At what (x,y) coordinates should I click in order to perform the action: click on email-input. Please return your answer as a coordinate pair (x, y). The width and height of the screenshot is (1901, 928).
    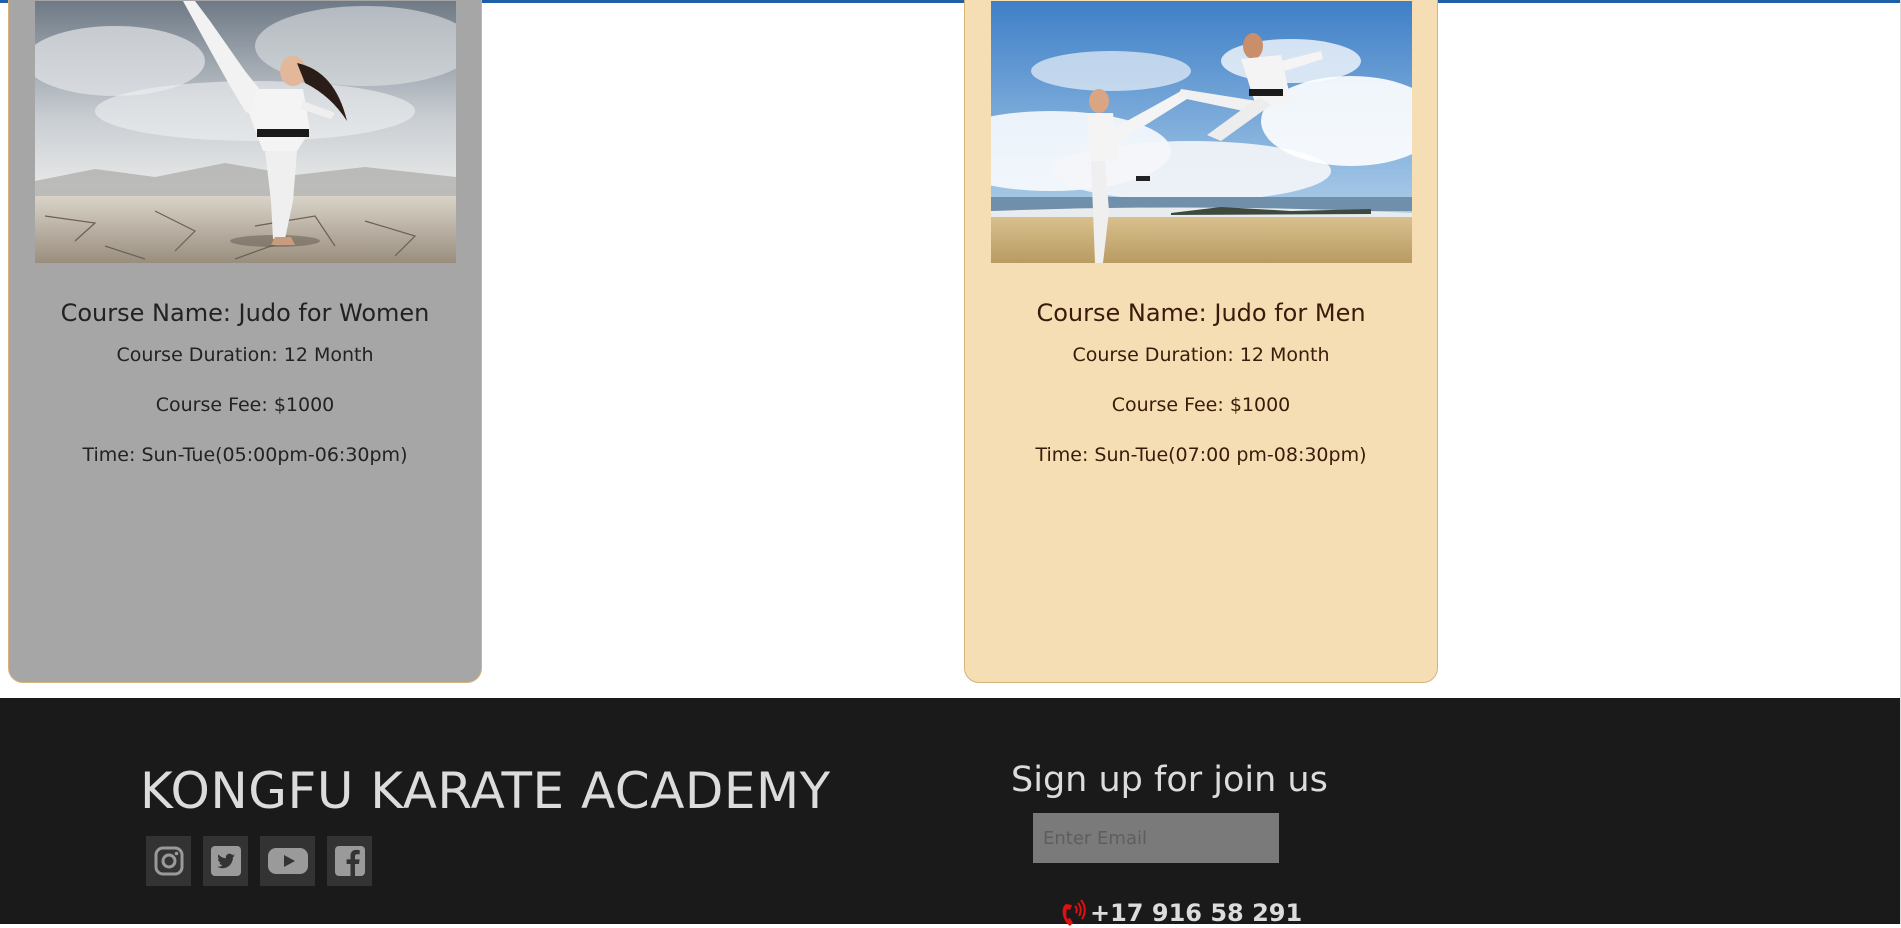
    Looking at the image, I should click on (1156, 838).